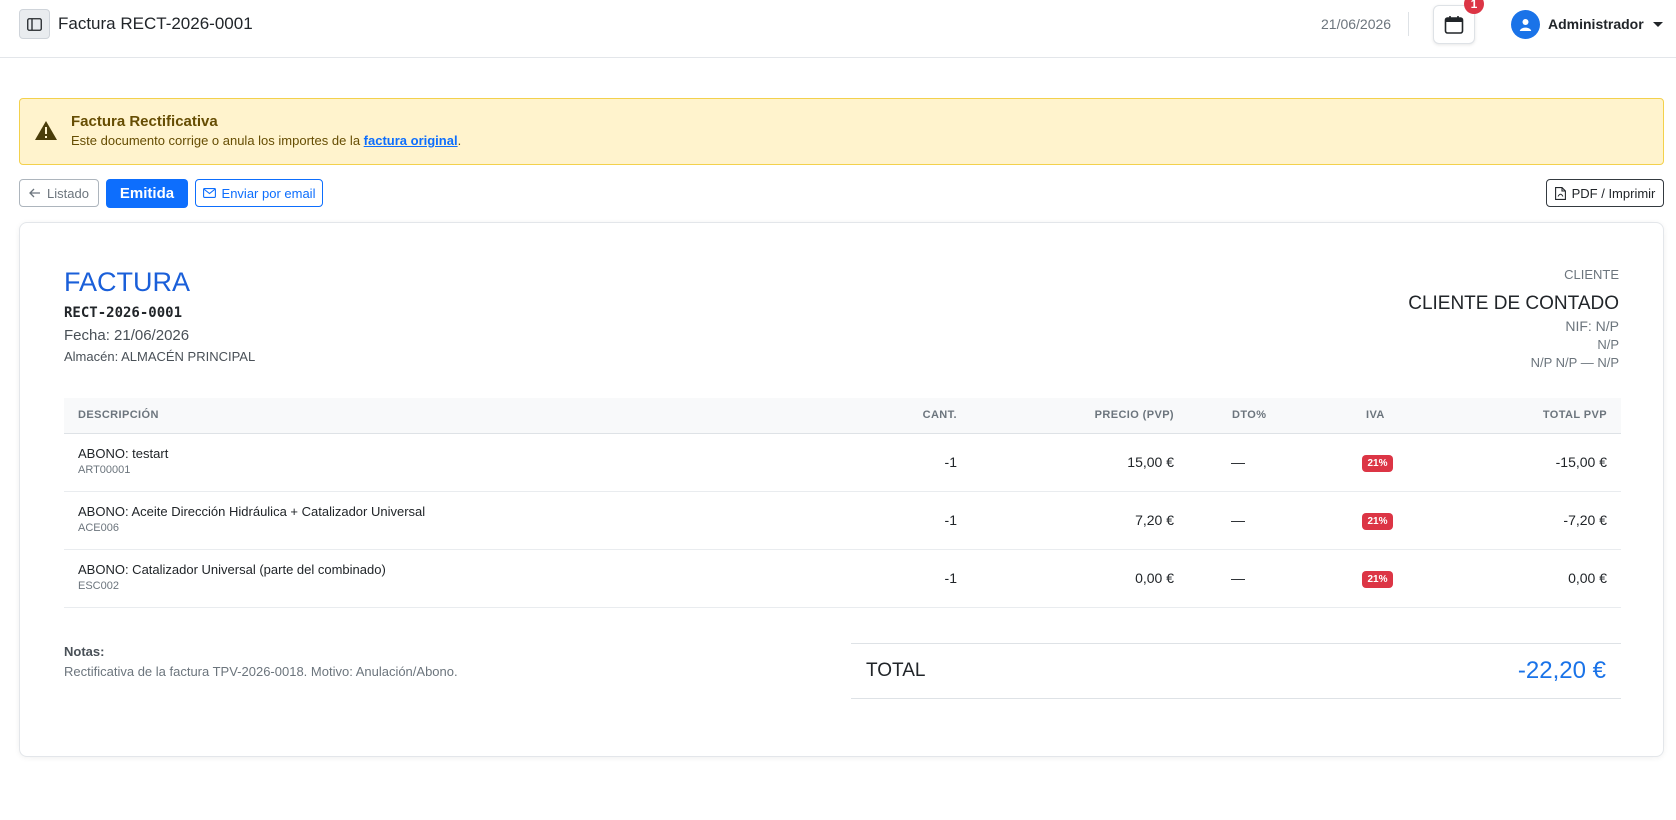 This screenshot has height=820, width=1676. Describe the element at coordinates (896, 670) in the screenshot. I see `total-label: TOTAL` at that location.